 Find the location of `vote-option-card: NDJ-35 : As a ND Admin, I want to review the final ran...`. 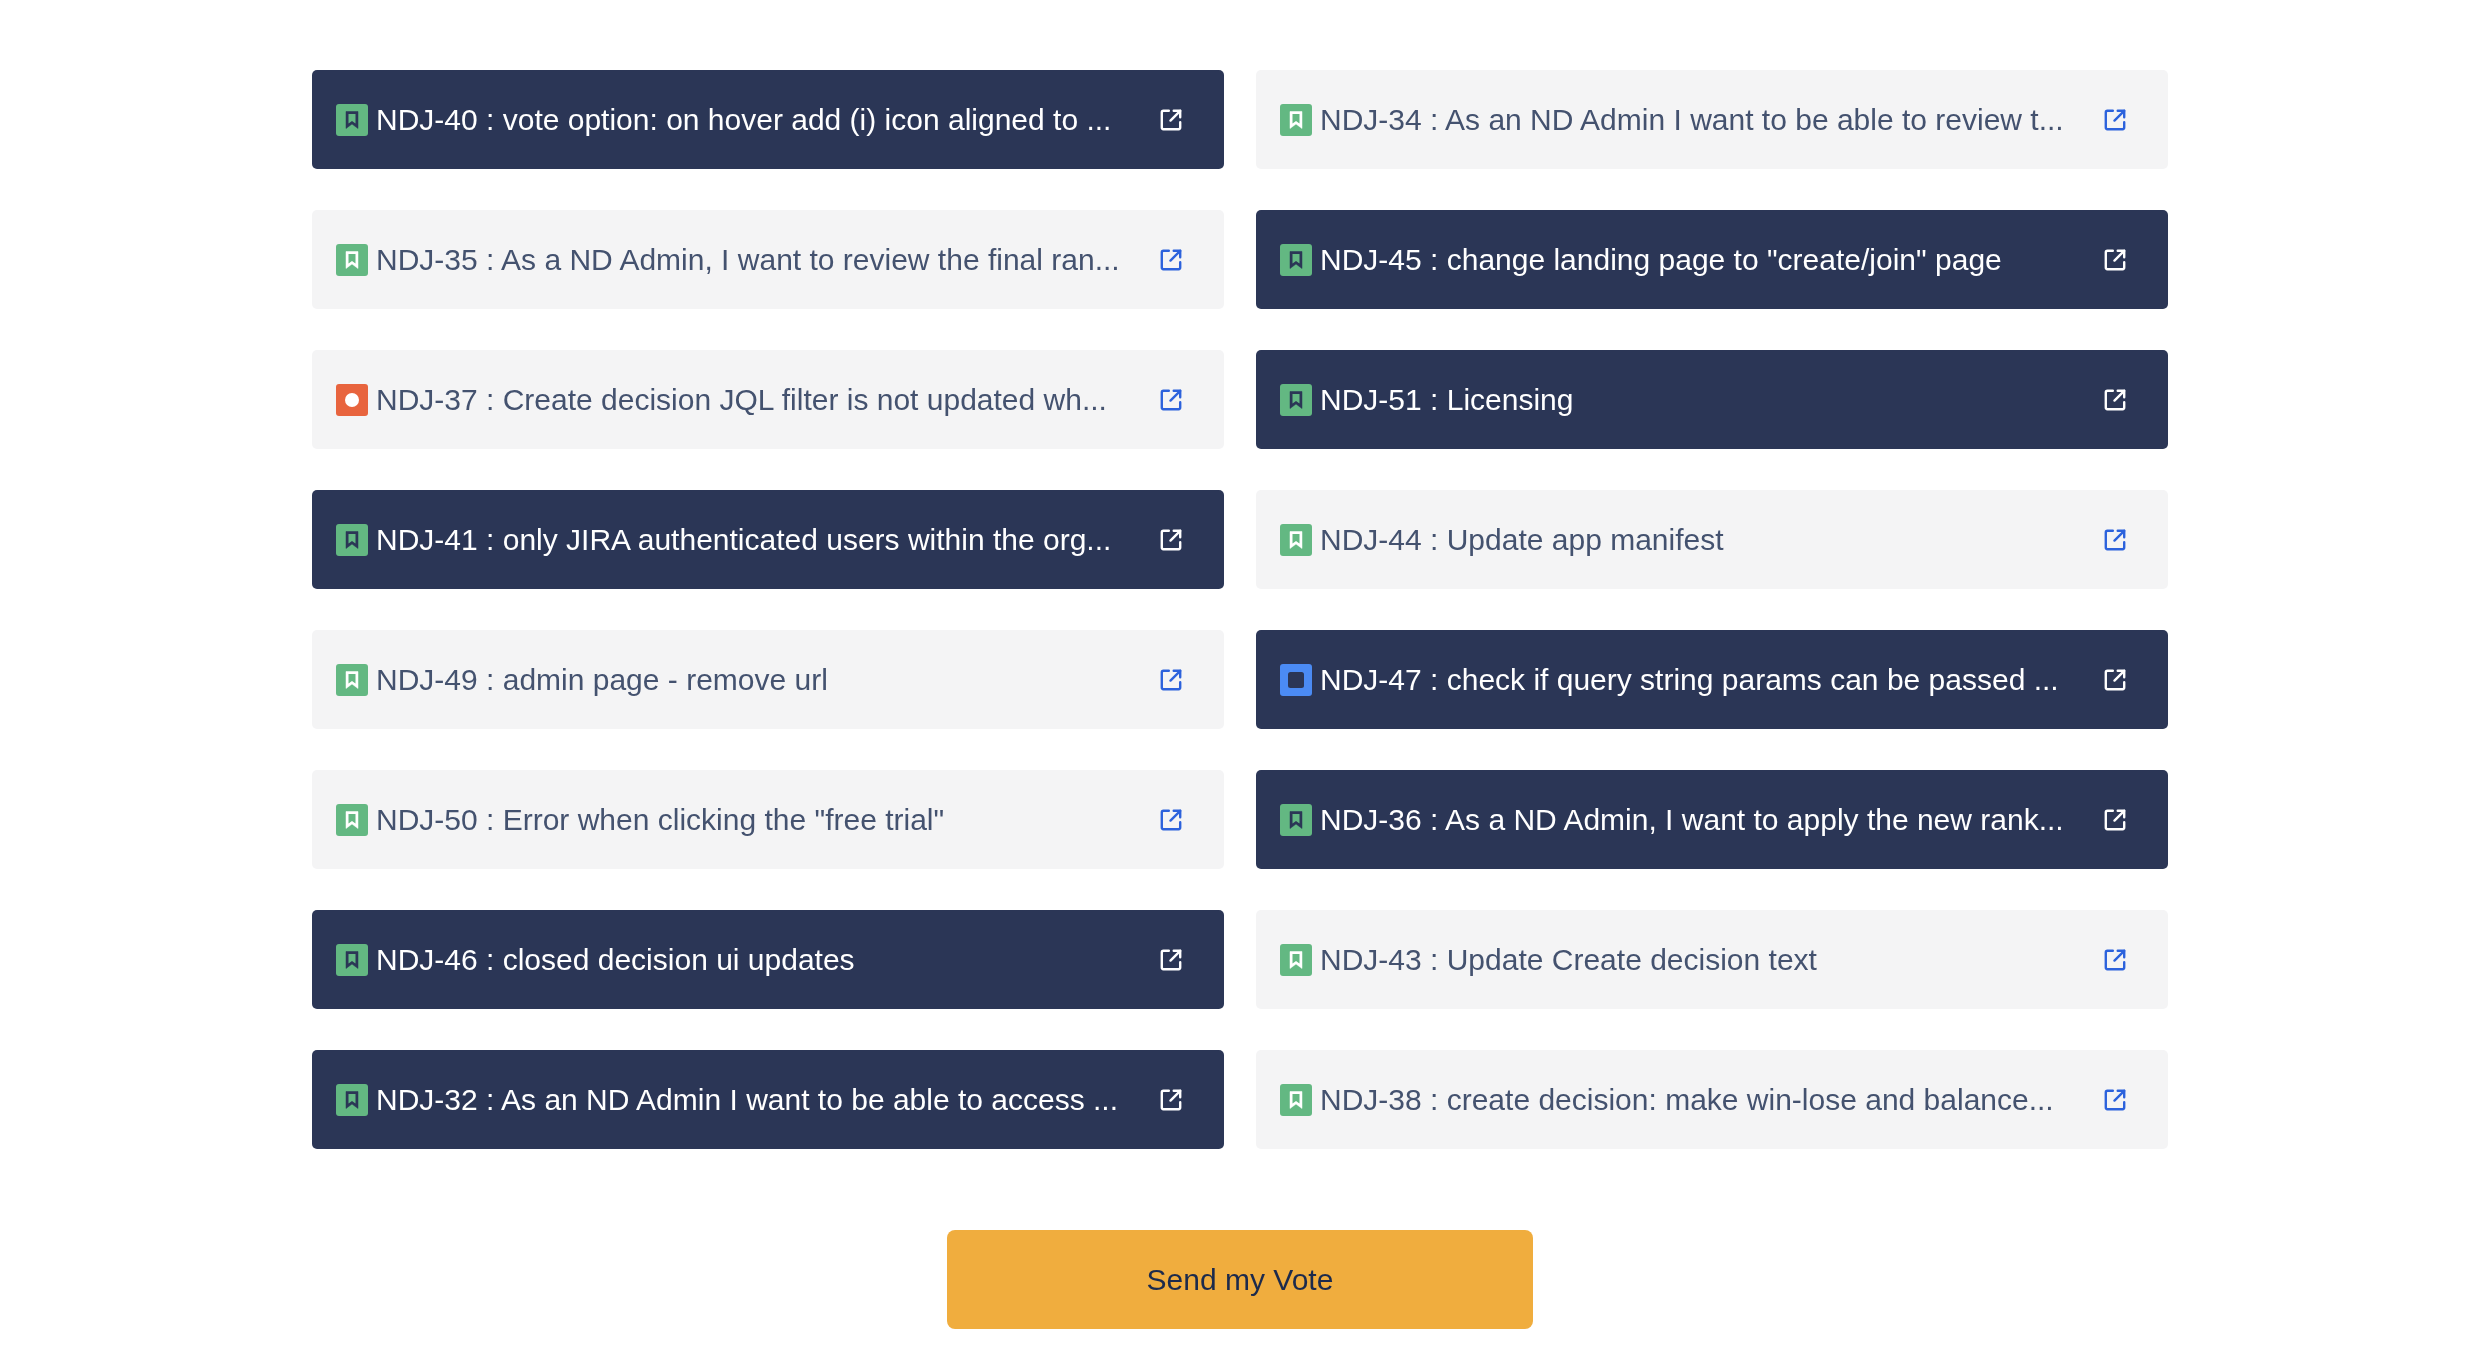

vote-option-card: NDJ-35 : As a ND Admin, I want to review the final ran... is located at coordinates (768, 259).